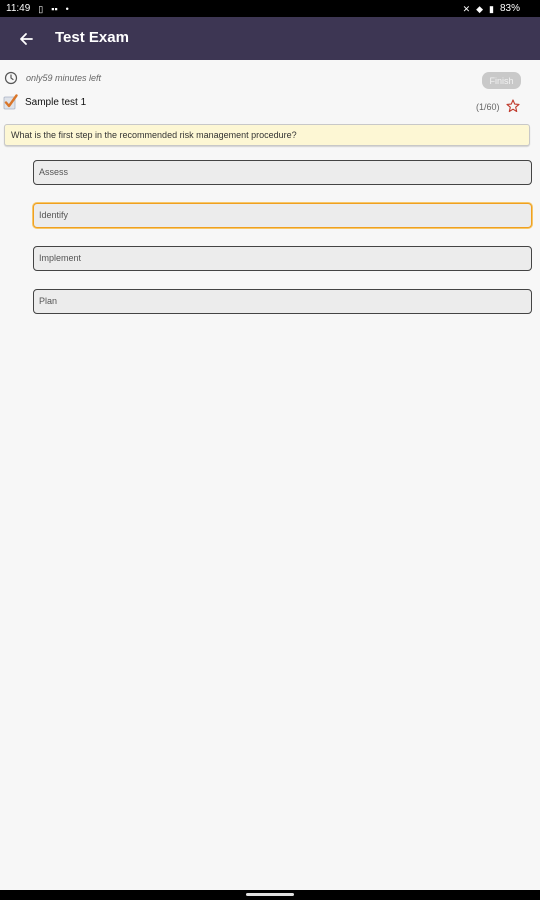 This screenshot has width=540, height=900. I want to click on checkbox-checked-icon, so click(10, 102).